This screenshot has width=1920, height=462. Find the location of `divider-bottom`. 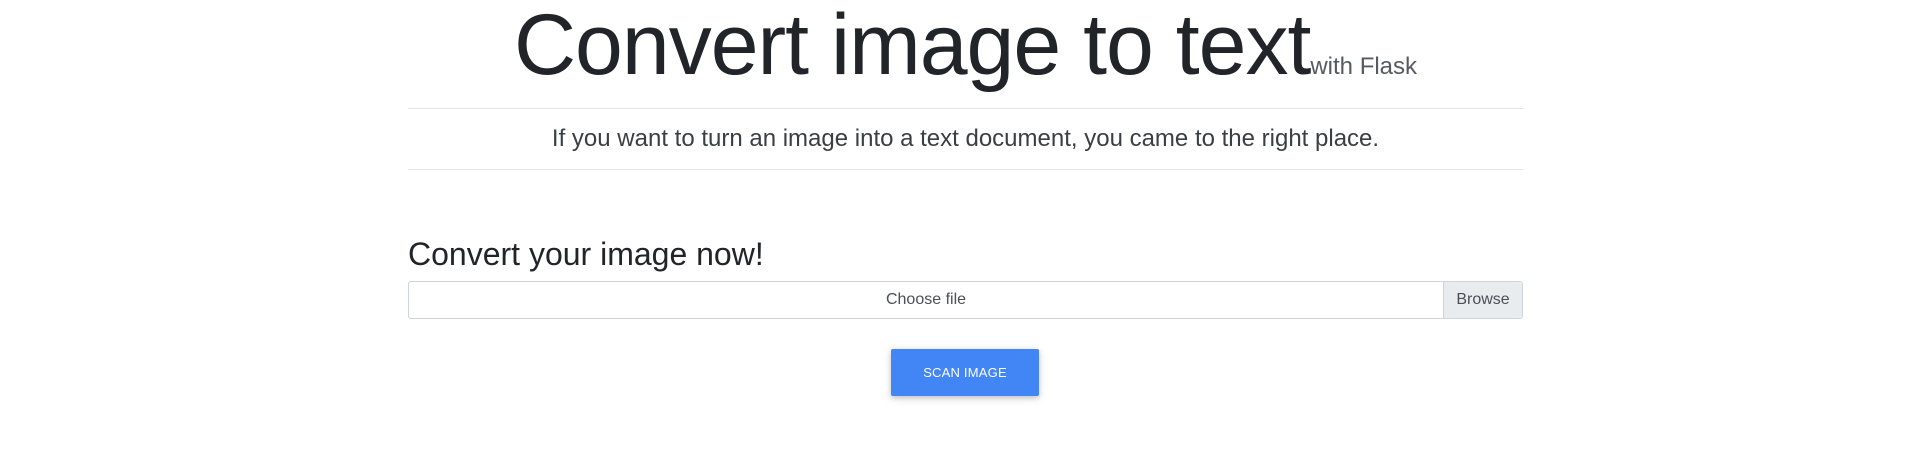

divider-bottom is located at coordinates (965, 169).